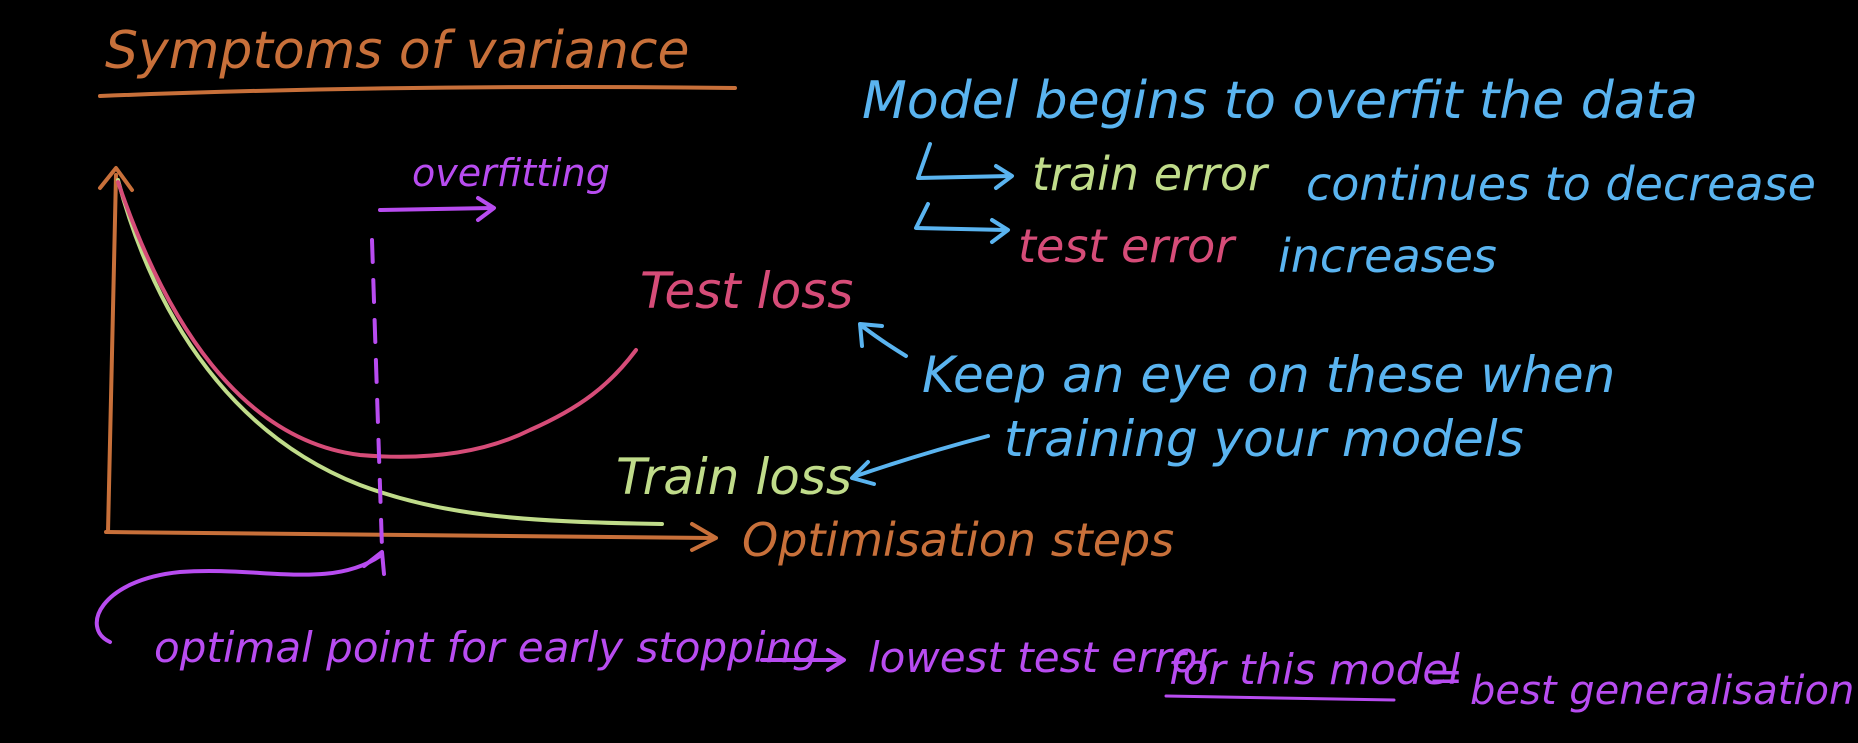 The image size is (1858, 743). I want to click on overfitting-label: overfitting, so click(511, 173).